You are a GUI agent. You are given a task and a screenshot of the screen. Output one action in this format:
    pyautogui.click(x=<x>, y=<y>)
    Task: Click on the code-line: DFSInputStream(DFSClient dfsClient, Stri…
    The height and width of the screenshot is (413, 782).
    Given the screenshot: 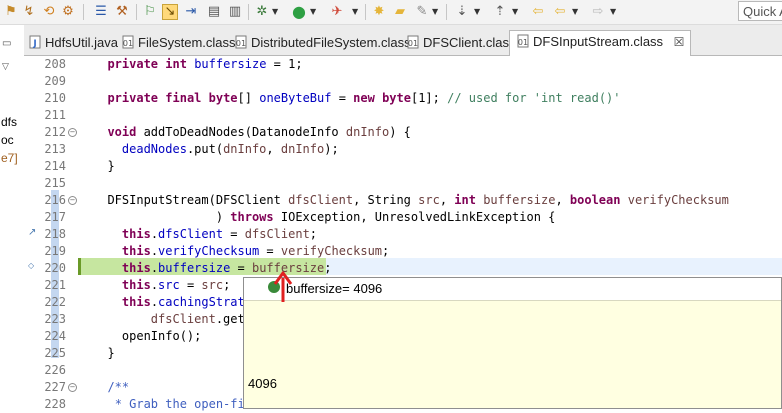 What is the action you would take?
    pyautogui.click(x=411, y=200)
    